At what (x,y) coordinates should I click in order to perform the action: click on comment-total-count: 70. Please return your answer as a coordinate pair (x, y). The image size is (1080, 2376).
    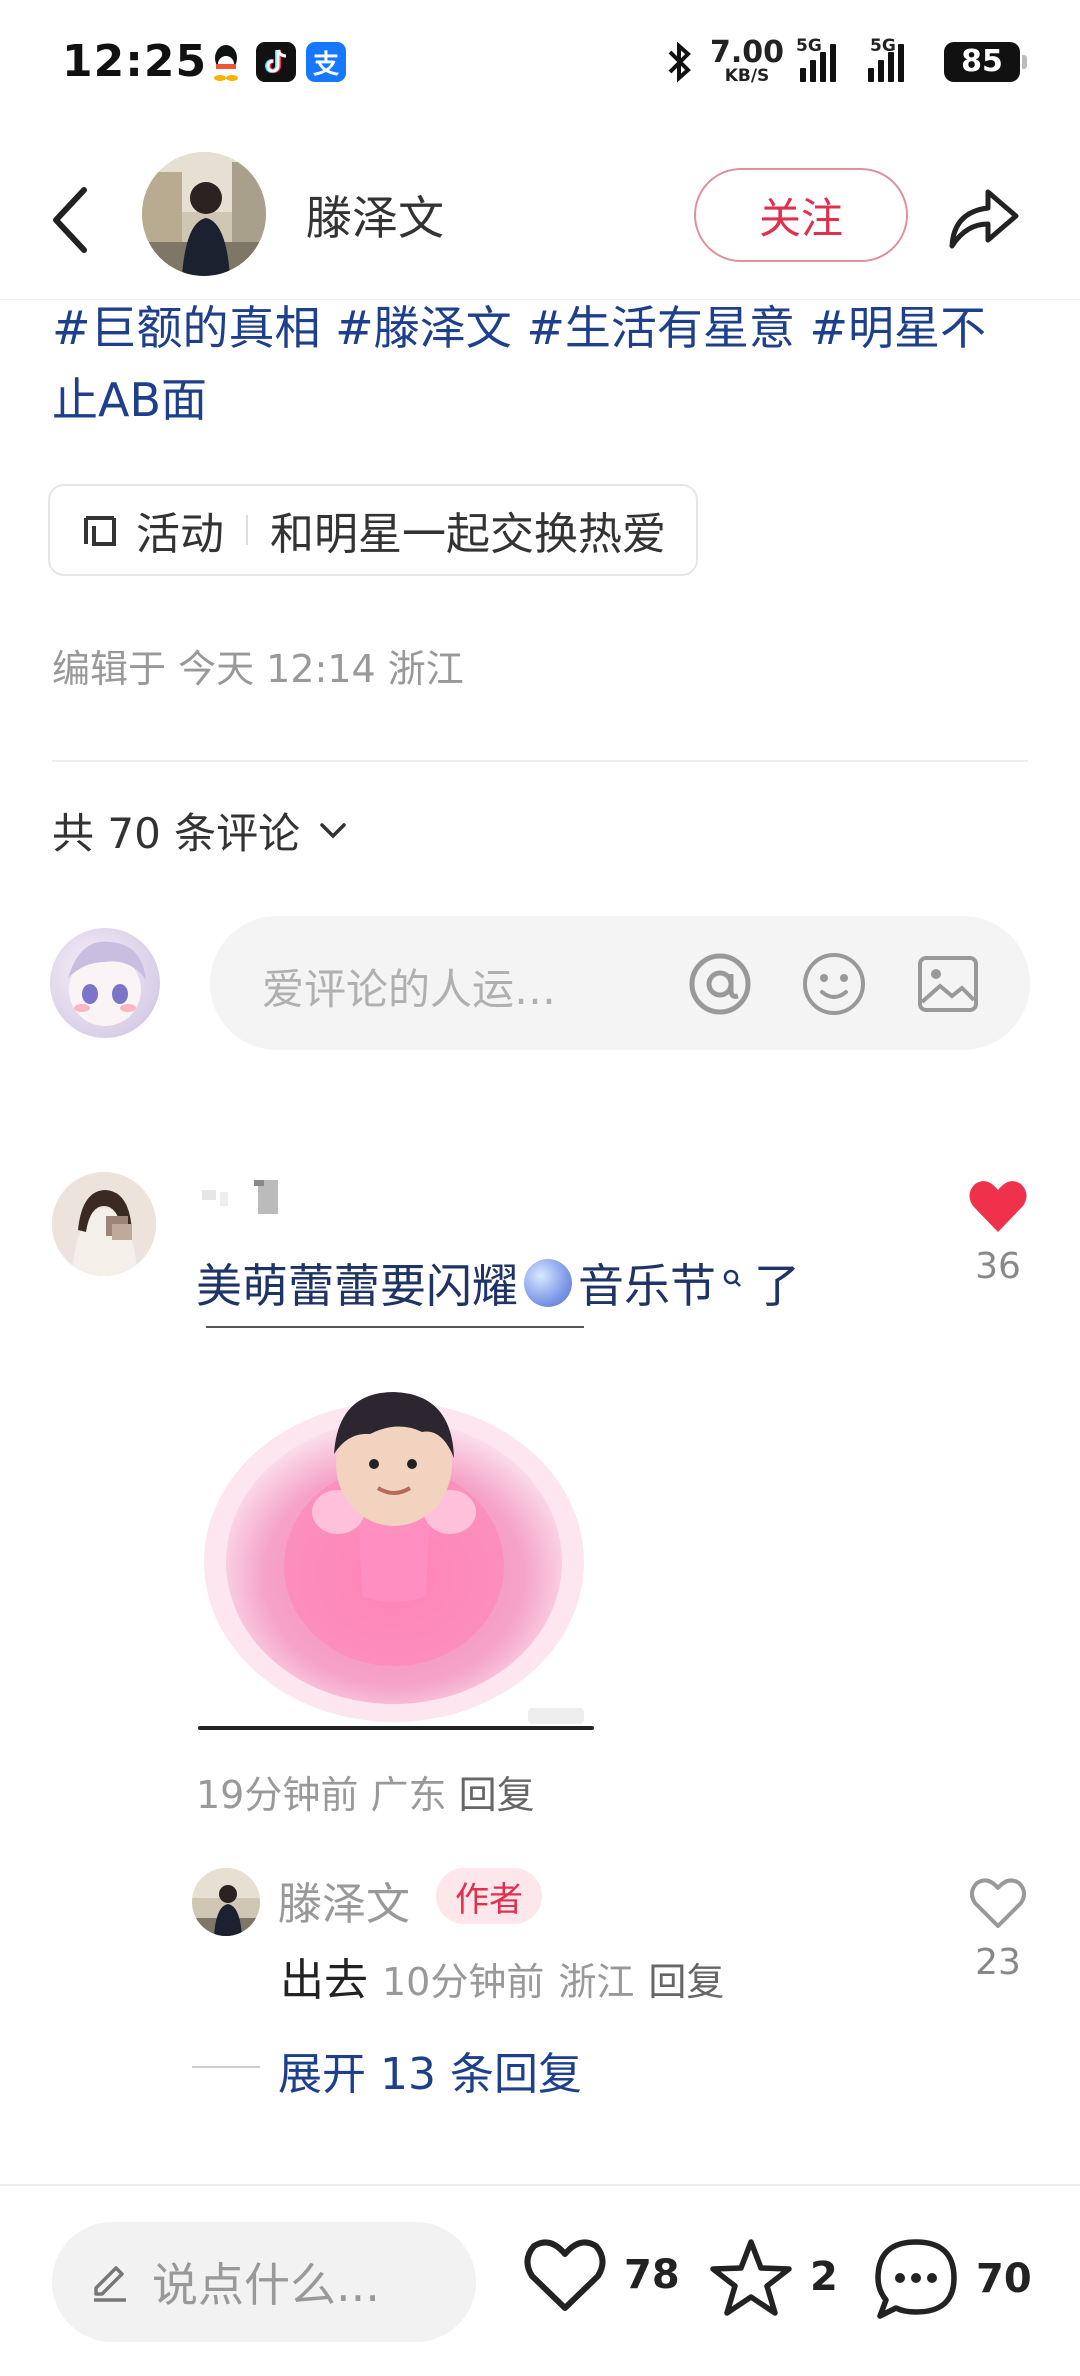
    Looking at the image, I should click on (1004, 2279).